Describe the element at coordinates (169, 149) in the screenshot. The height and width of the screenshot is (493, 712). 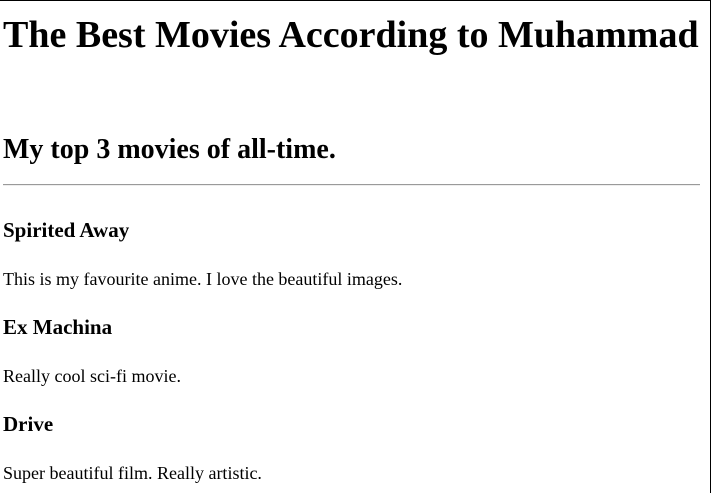
I see `page-subtitle: My top 3 movies of all-time.` at that location.